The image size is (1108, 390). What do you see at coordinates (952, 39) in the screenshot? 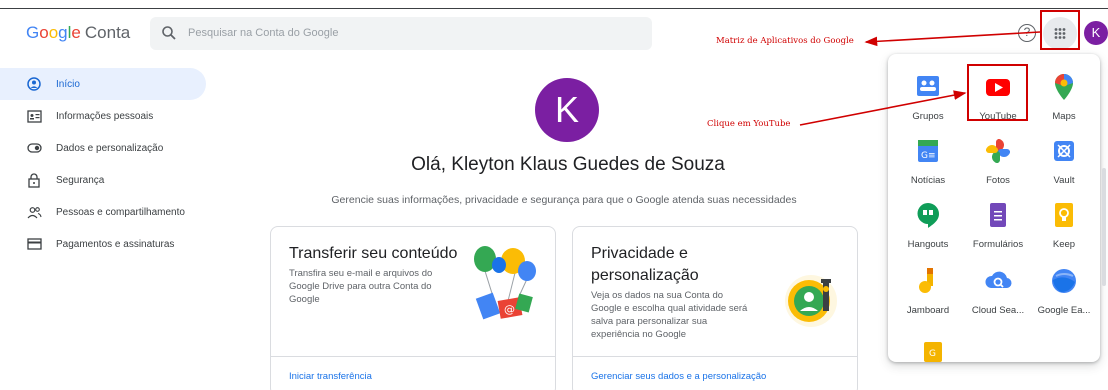
I see `arrow-to-apps-matrix-label` at bounding box center [952, 39].